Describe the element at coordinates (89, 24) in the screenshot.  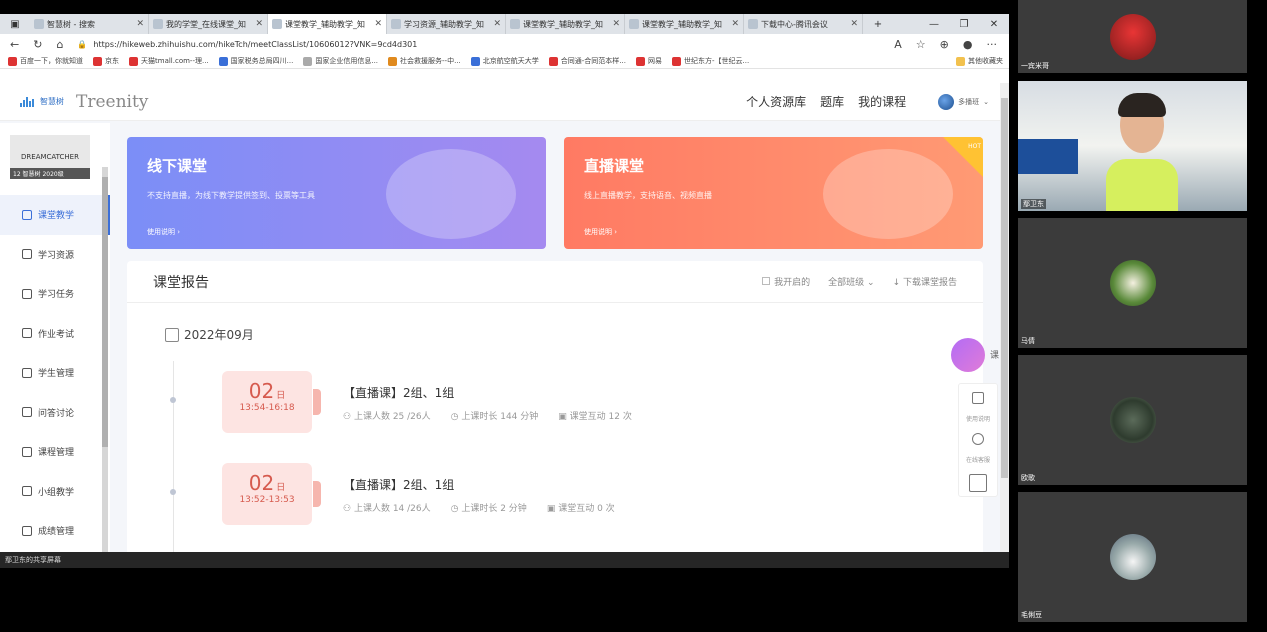
I see `browser-tab: 智慧树 - 搜索 ✕` at that location.